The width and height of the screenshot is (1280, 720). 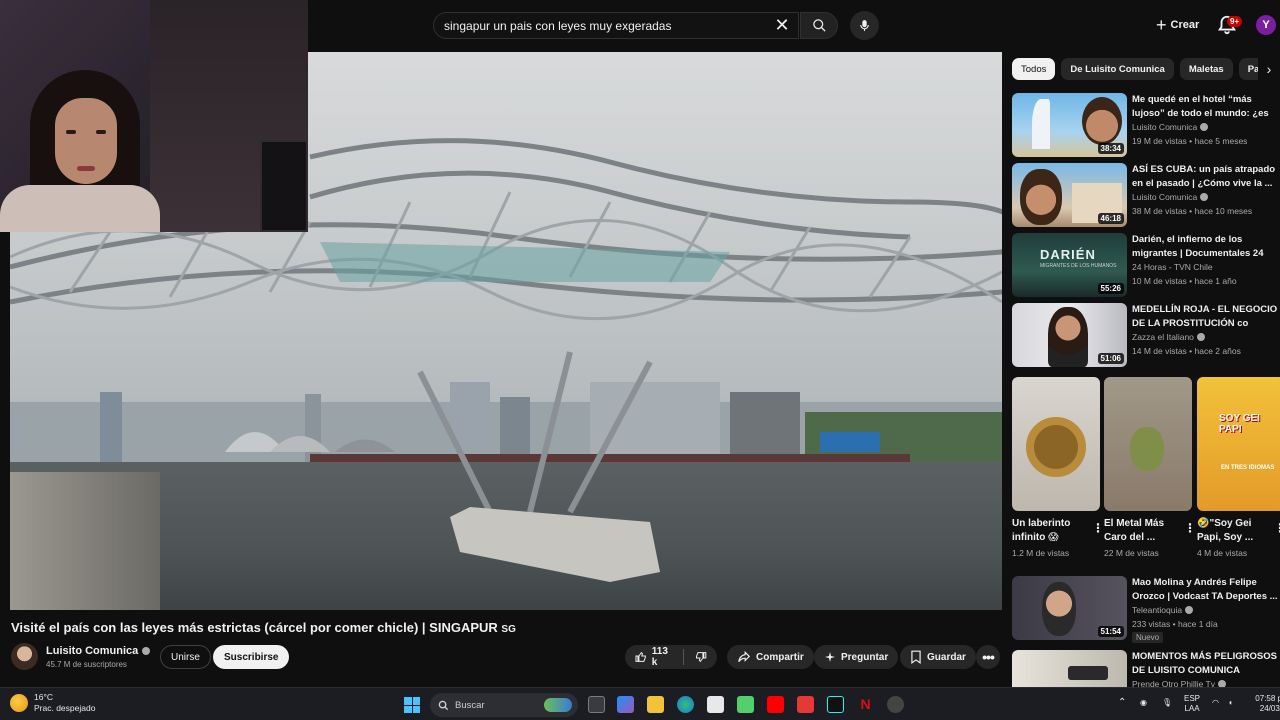 I want to click on channel-name: Zazza el Italiano, so click(x=1168, y=337).